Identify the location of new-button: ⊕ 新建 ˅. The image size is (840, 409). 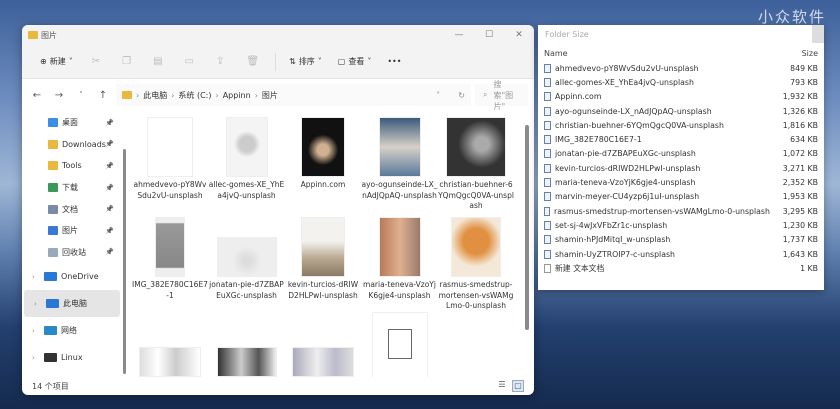
(56, 62).